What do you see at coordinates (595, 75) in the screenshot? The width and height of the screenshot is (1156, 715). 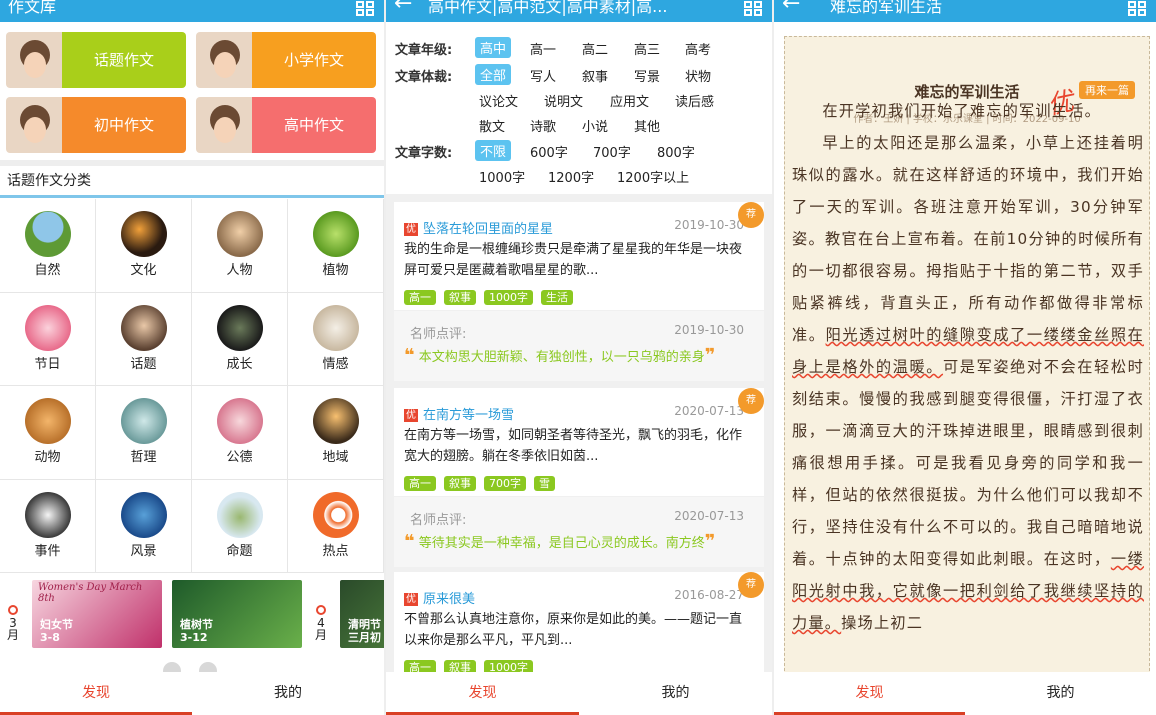 I see `genre-option: 叙事` at bounding box center [595, 75].